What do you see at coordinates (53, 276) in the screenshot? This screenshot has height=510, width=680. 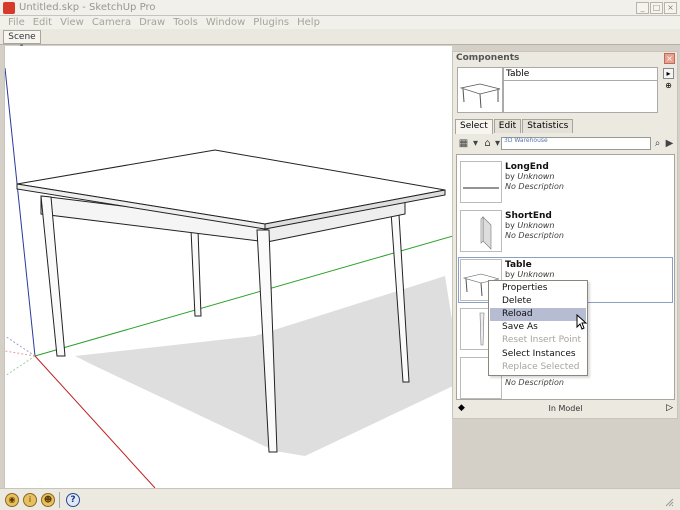 I see `table-leg-front-left` at bounding box center [53, 276].